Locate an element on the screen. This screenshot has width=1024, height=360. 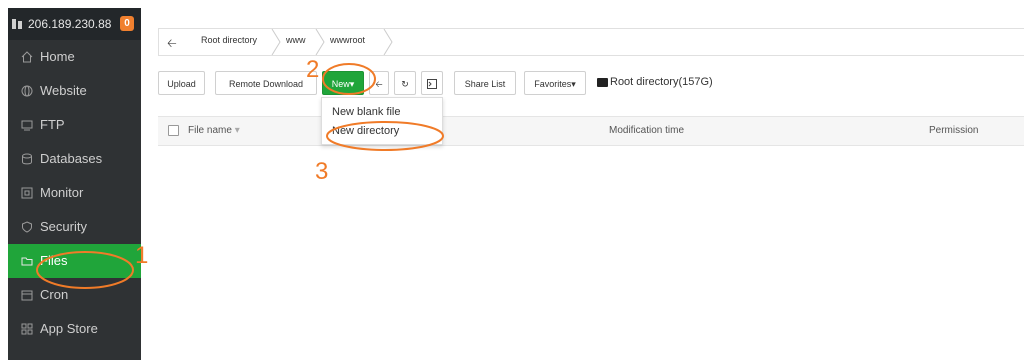
server-bar: 206.189.230.88 0 is located at coordinates (74, 24).